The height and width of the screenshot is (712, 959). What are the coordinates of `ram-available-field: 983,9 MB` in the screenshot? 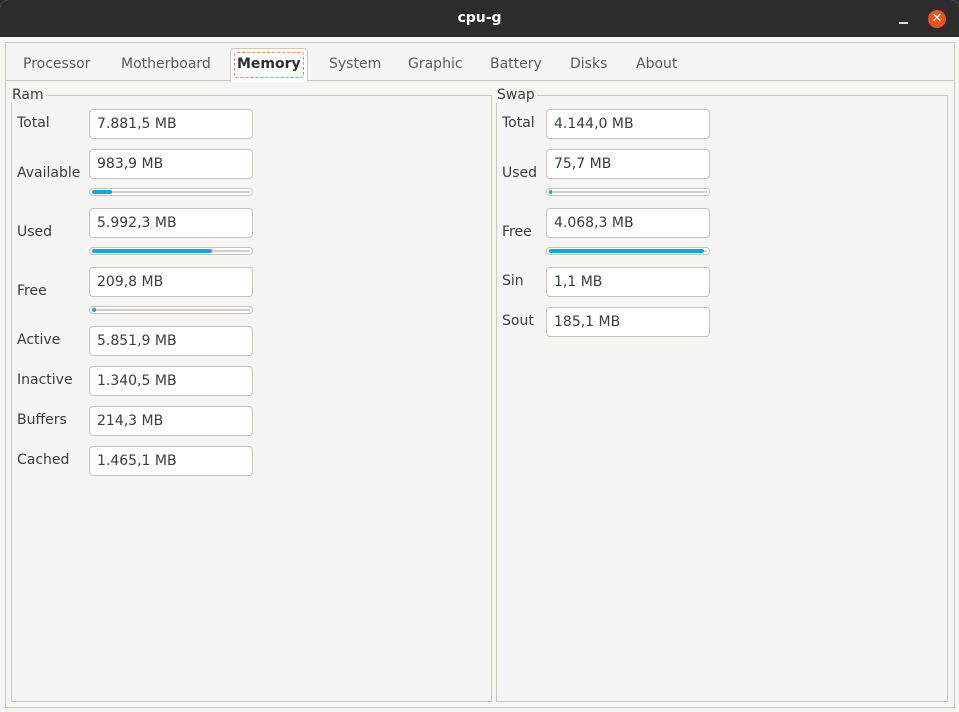 It's located at (171, 164).